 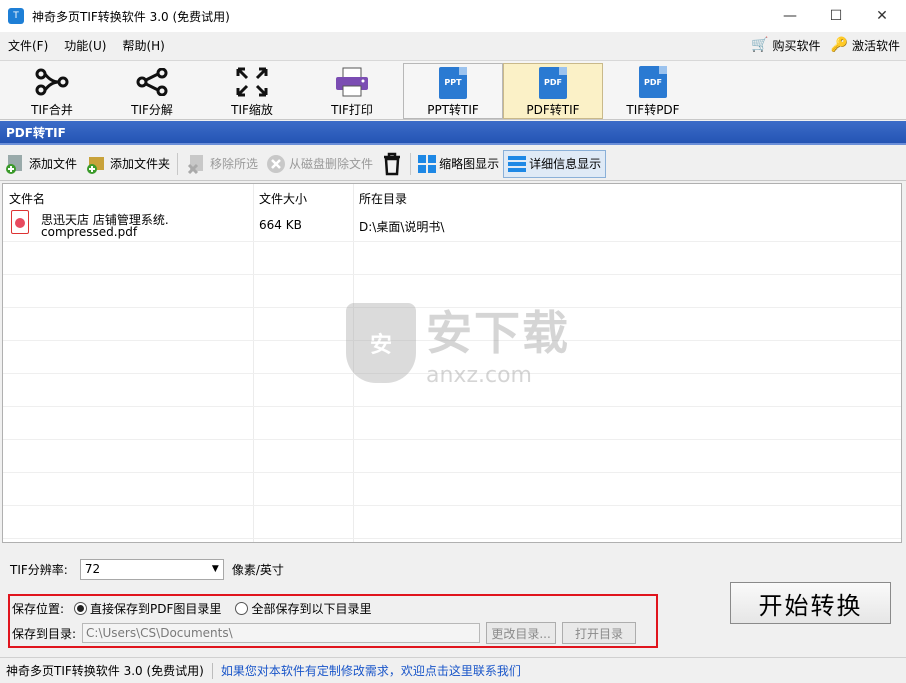 I want to click on tif-split-label: TIF分解, so click(x=152, y=110).